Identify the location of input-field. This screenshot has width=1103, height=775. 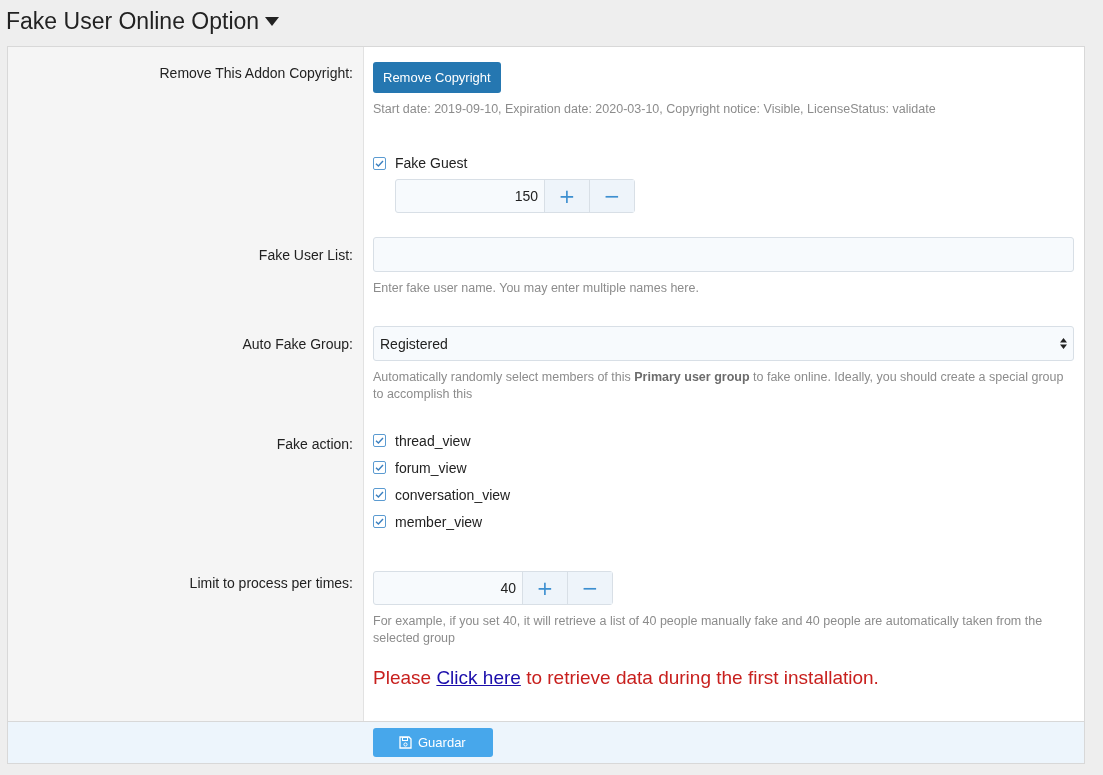
(723, 254).